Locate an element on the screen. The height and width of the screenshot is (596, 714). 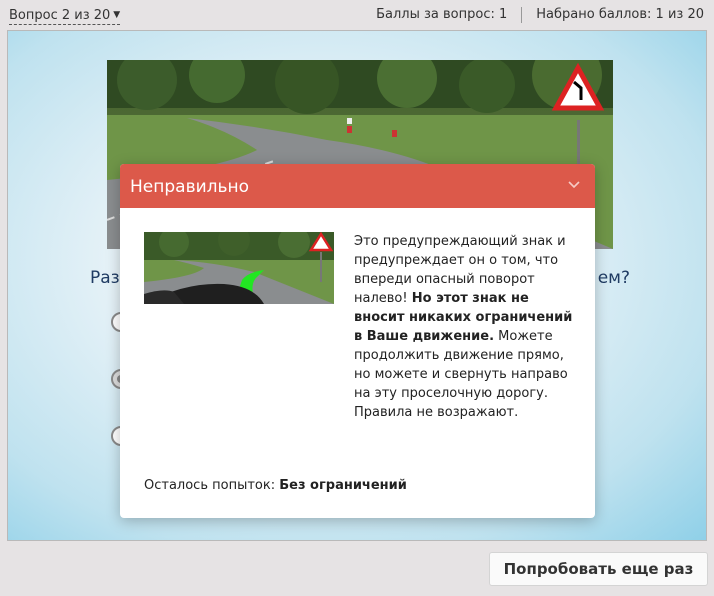
chevron-down-icon is located at coordinates (574, 184).